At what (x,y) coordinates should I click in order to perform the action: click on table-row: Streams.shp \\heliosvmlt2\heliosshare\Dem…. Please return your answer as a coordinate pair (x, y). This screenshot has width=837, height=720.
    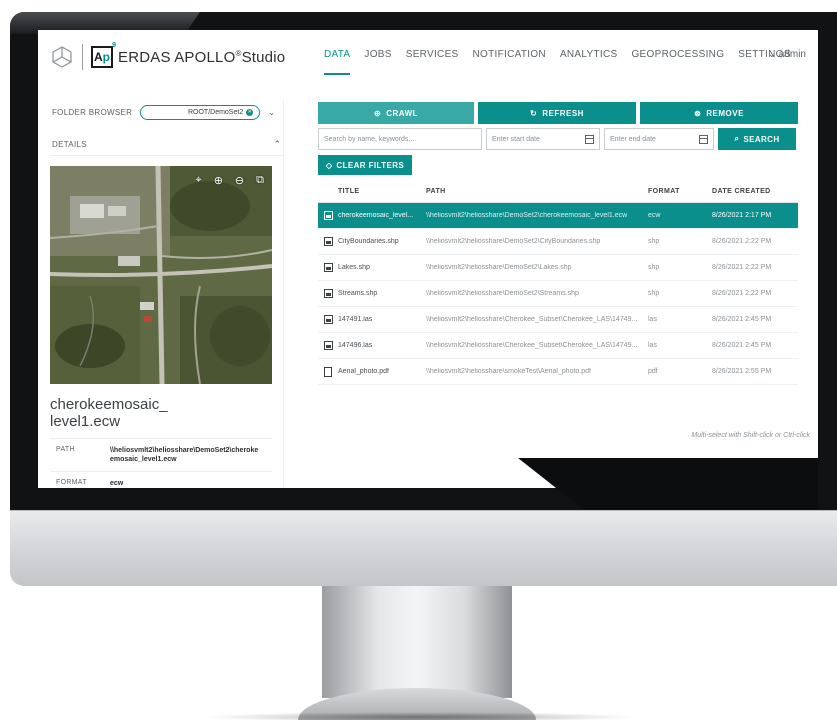
    Looking at the image, I should click on (558, 294).